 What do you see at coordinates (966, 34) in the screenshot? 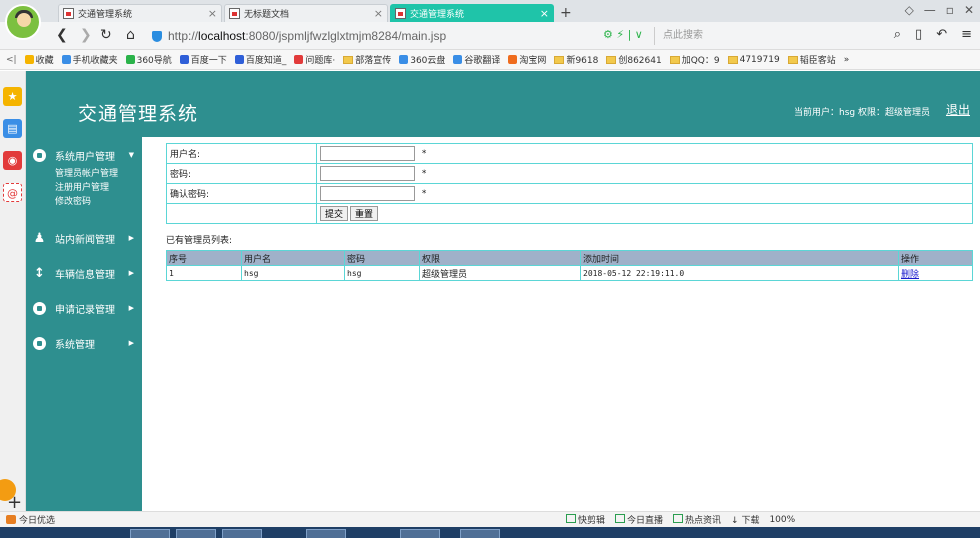
I see `menu-icon: ≡` at bounding box center [966, 34].